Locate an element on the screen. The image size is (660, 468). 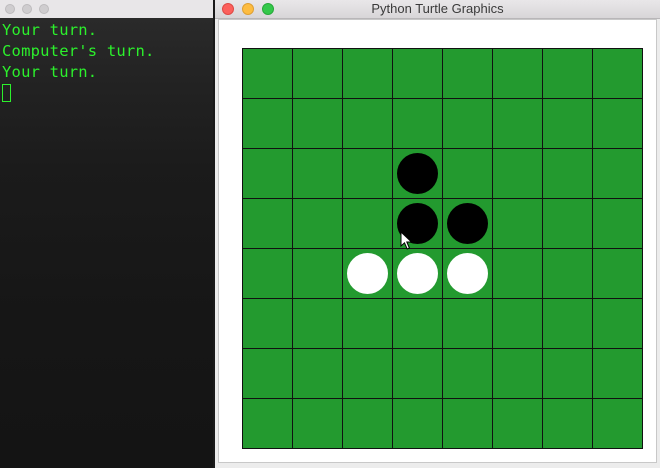
close-icon is located at coordinates (10, 9).